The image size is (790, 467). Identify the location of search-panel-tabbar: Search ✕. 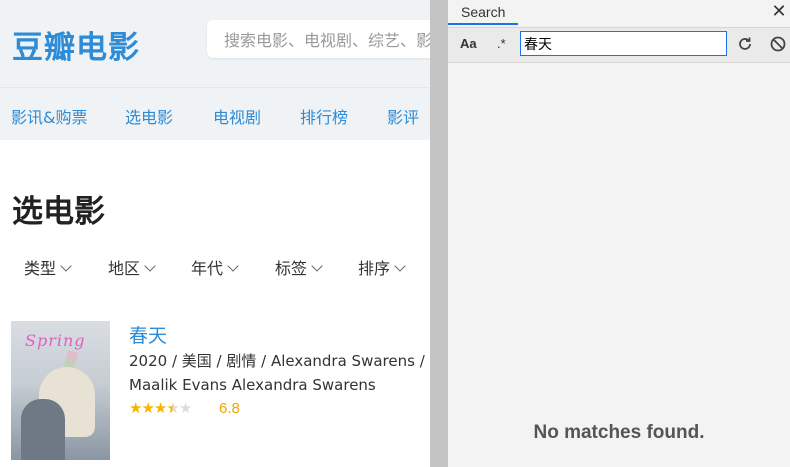
(619, 14).